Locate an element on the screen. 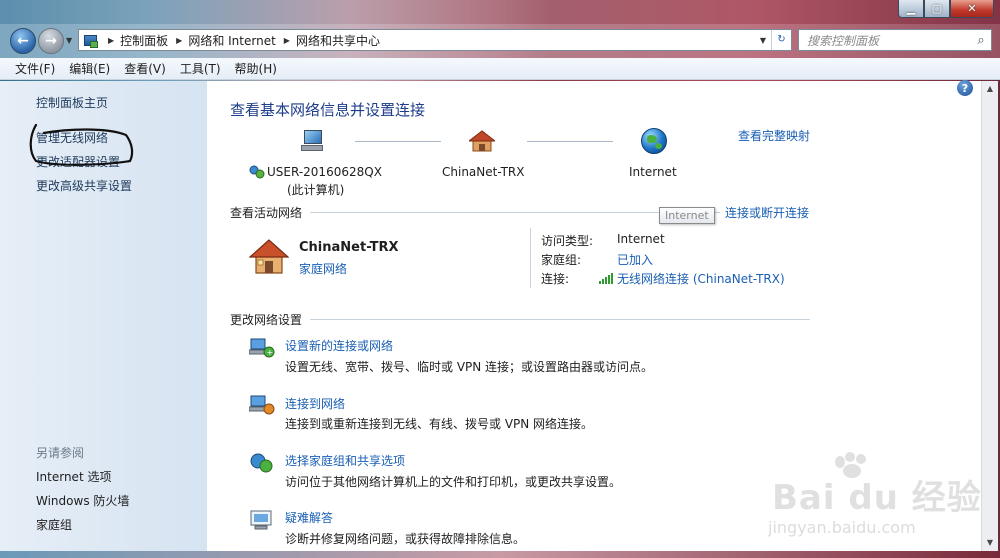 This screenshot has width=1000, height=558. recent-pages-dropdown: ▼ is located at coordinates (69, 40).